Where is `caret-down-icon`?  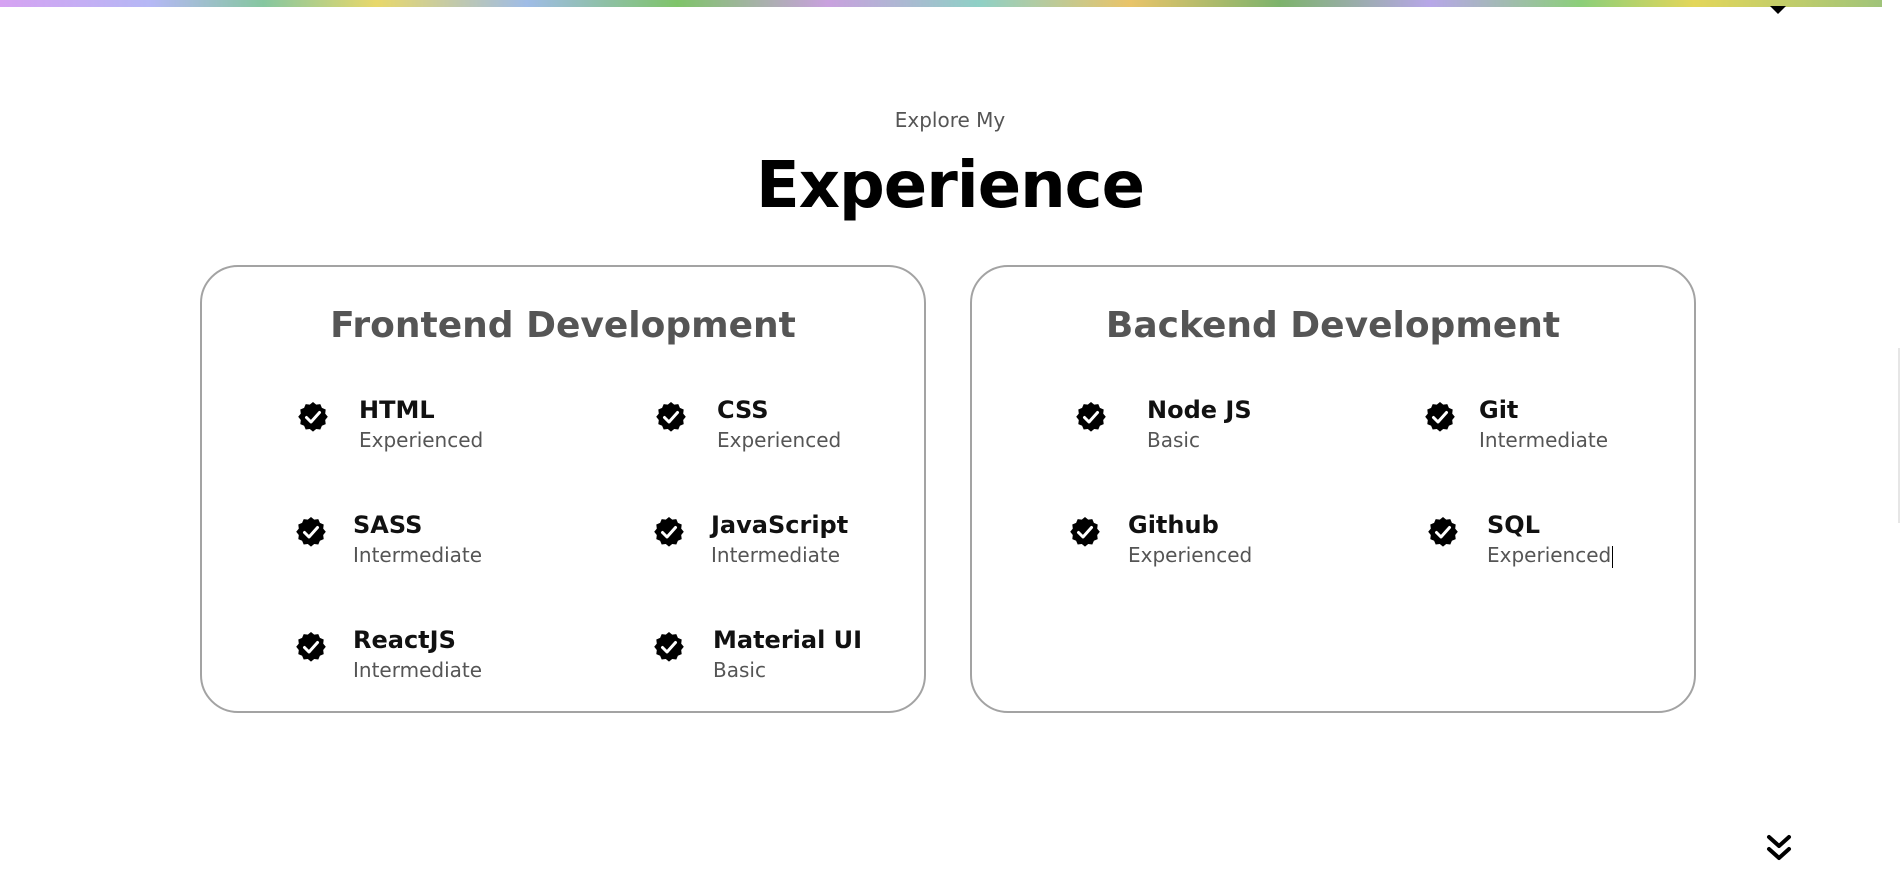
caret-down-icon is located at coordinates (1778, 10).